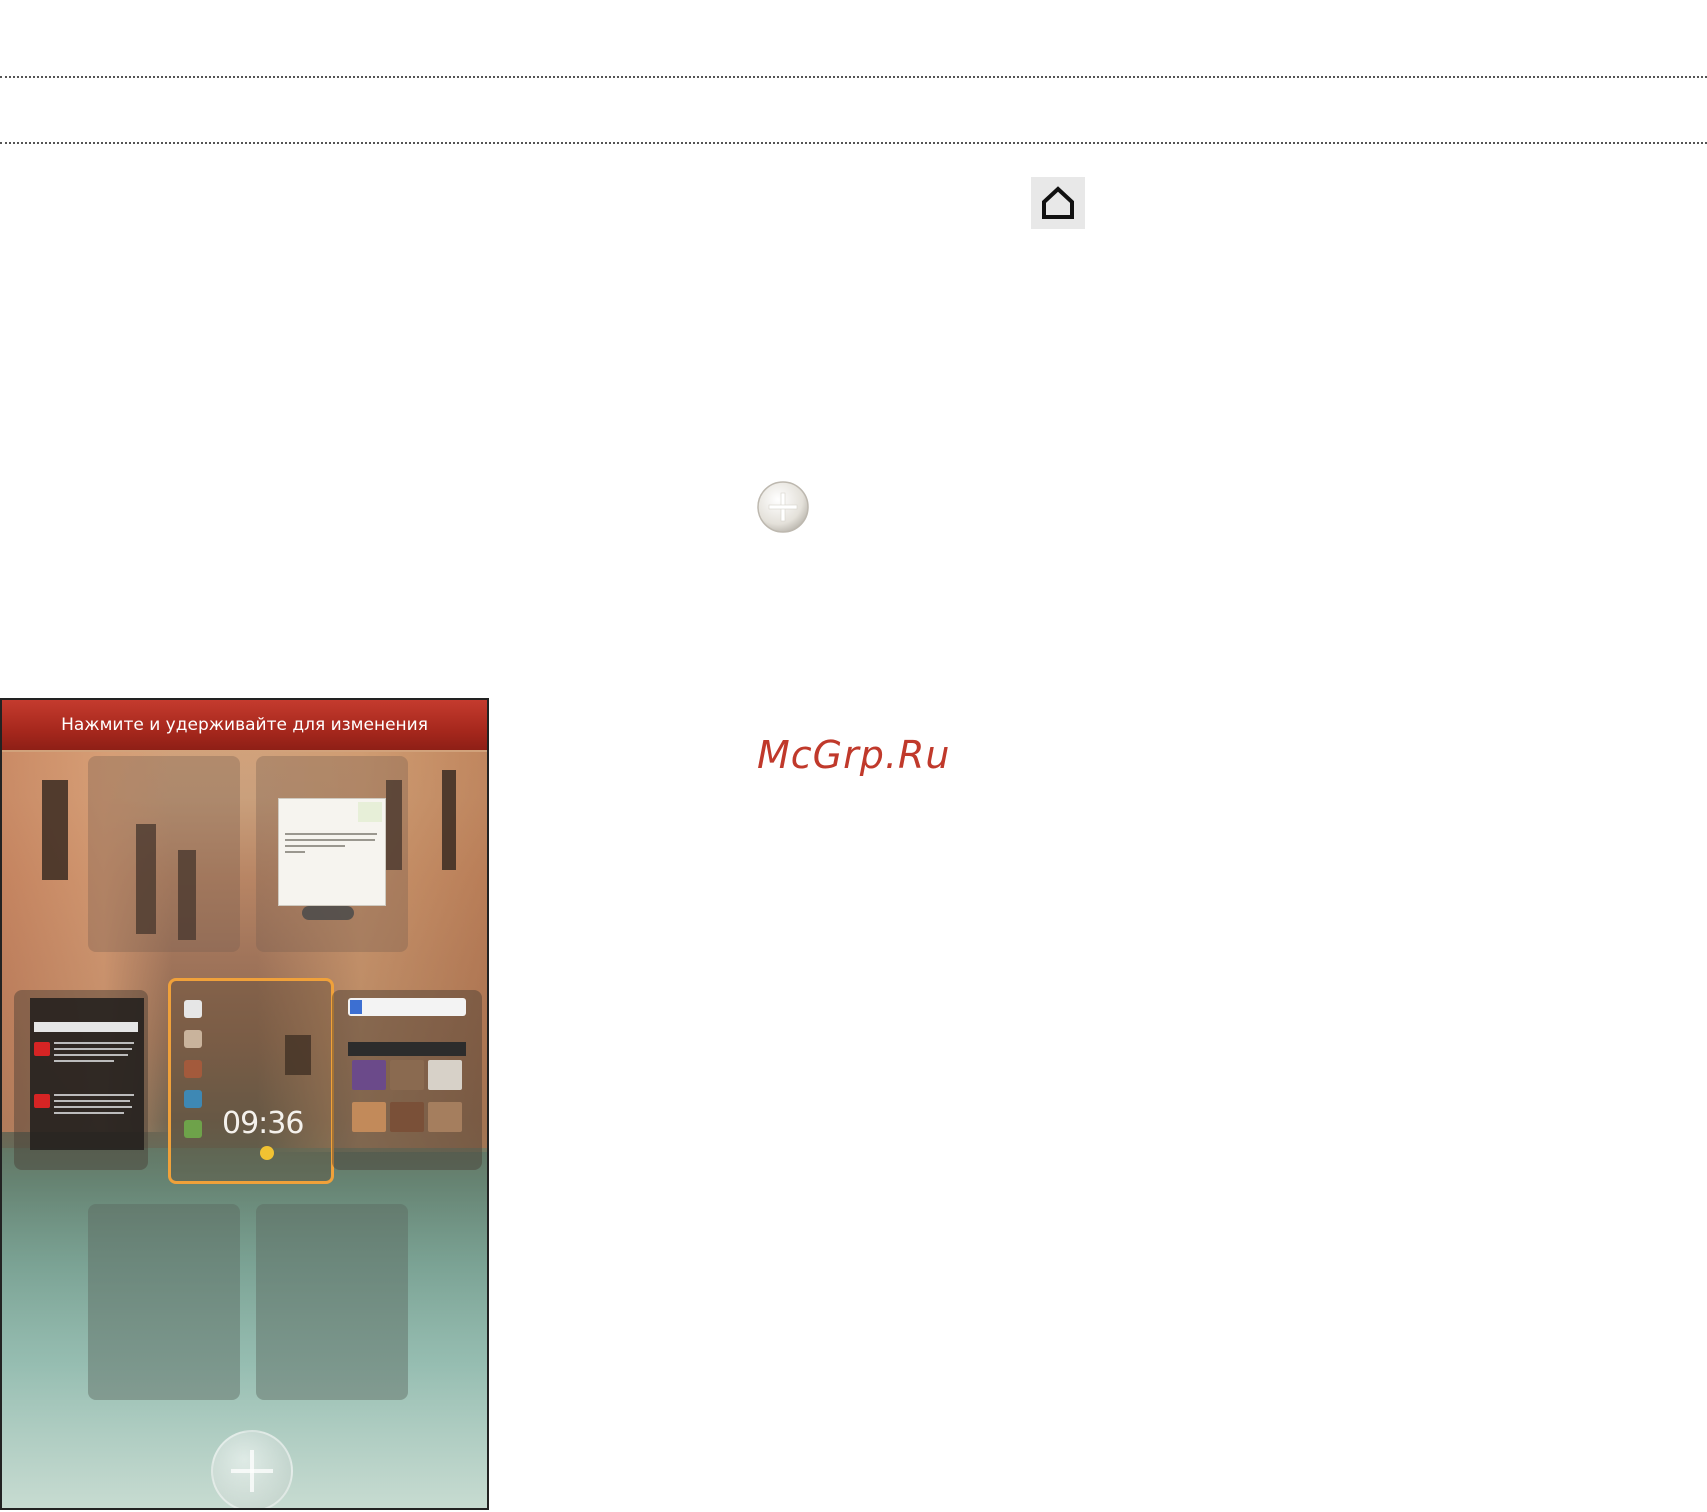 The height and width of the screenshot is (1512, 1707). I want to click on google-search-bar, so click(407, 1007).